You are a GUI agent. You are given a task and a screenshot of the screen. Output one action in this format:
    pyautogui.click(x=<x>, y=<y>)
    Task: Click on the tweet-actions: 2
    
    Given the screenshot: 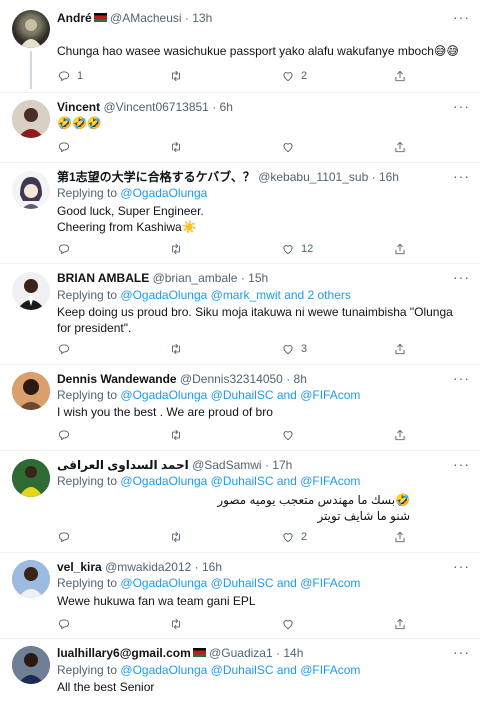 What is the action you would take?
    pyautogui.click(x=237, y=537)
    